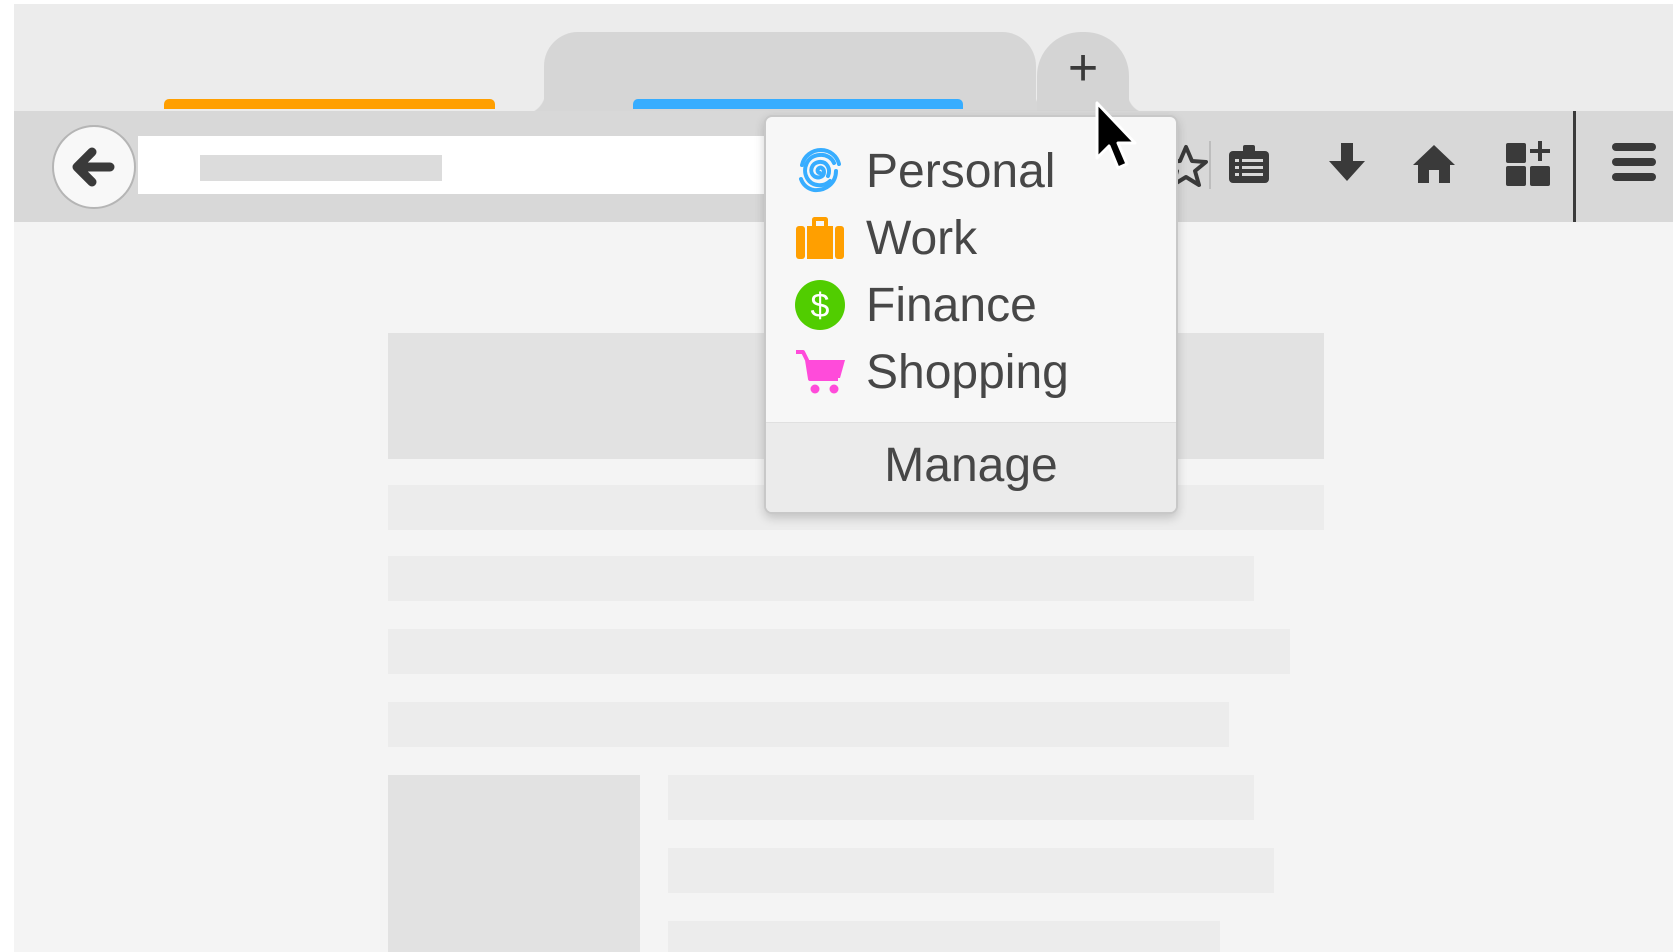 The width and height of the screenshot is (1673, 952). Describe the element at coordinates (961, 171) in the screenshot. I see `menu-item-label: Personal` at that location.